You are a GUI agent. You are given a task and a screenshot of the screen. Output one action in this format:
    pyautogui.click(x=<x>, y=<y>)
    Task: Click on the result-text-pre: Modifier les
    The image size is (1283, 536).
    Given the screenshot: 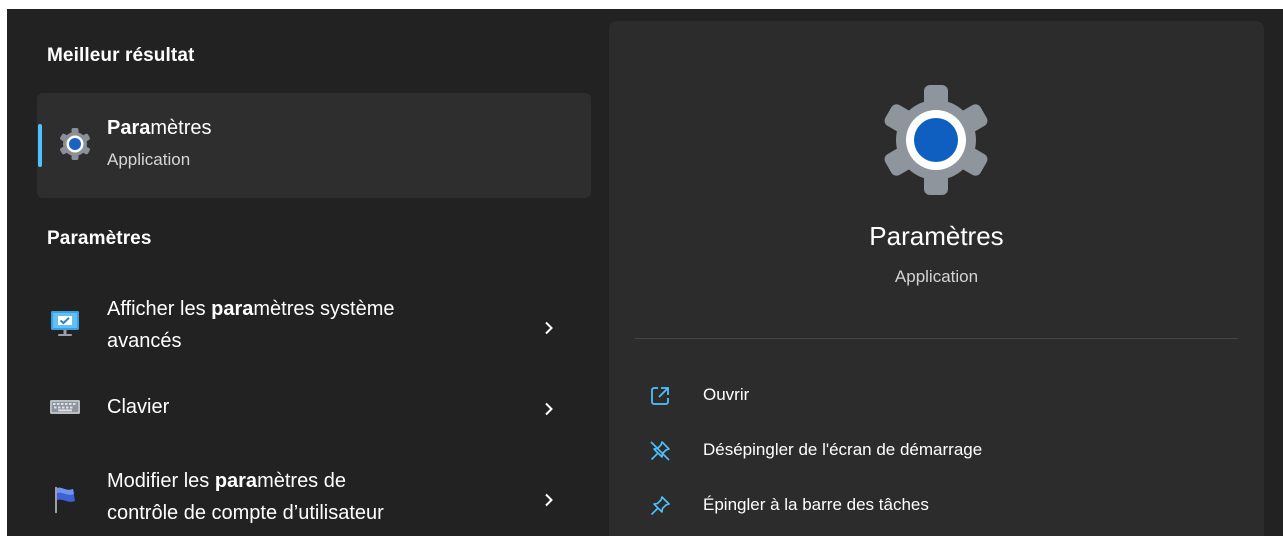 What is the action you would take?
    pyautogui.click(x=161, y=481)
    